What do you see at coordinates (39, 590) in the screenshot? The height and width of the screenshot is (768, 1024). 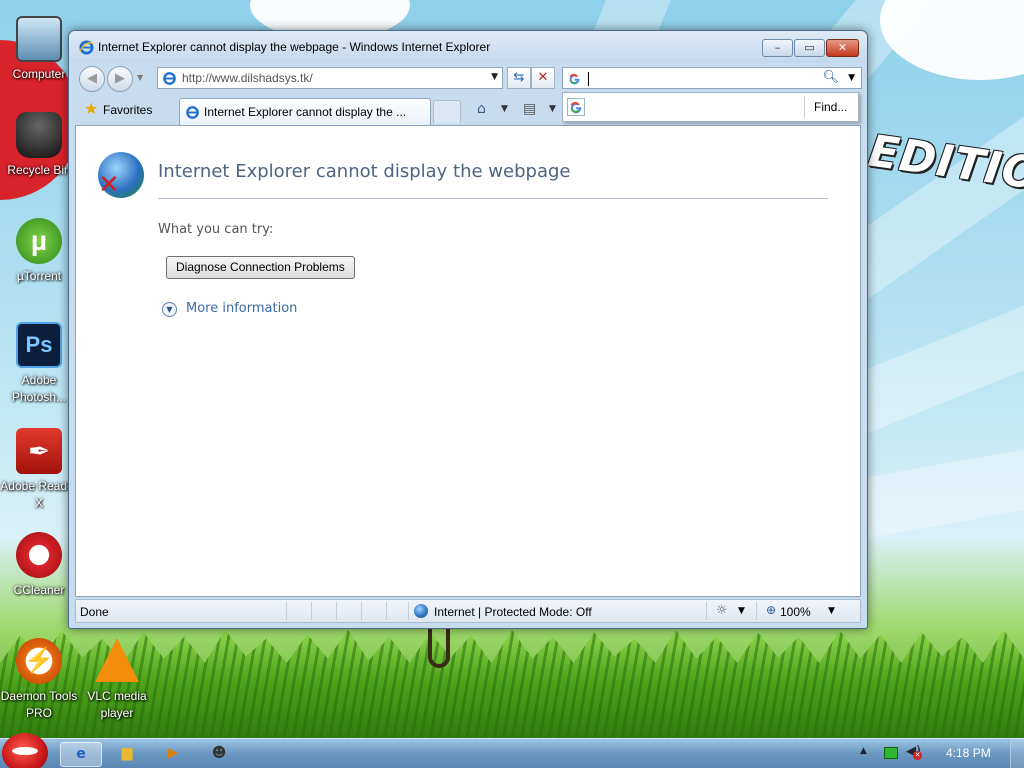 I see `desktop-icon-label: CCleaner` at bounding box center [39, 590].